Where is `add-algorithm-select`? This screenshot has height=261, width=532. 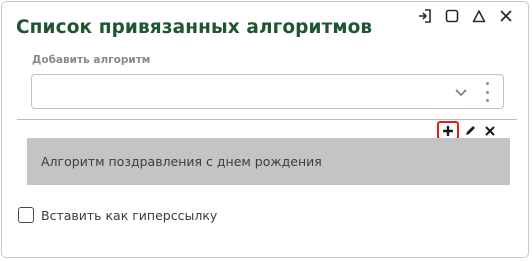
add-algorithm-select is located at coordinates (267, 91).